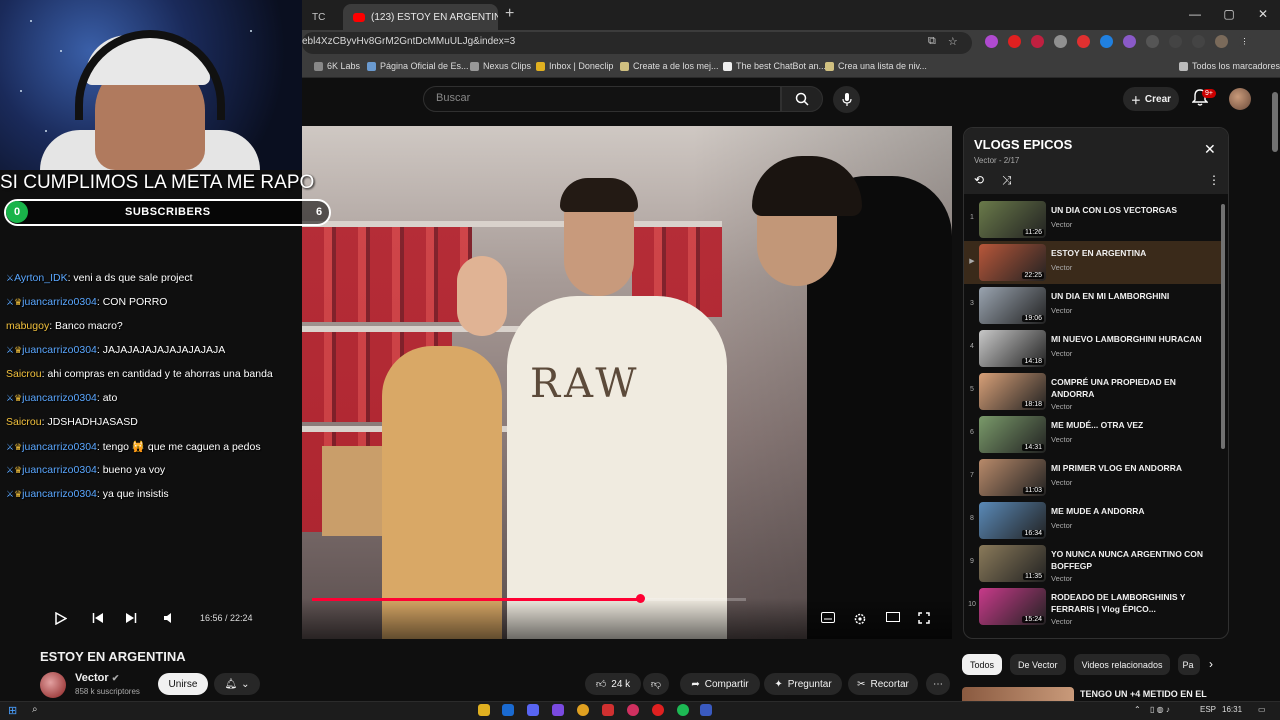 The width and height of the screenshot is (1280, 720). Describe the element at coordinates (1122, 664) in the screenshot. I see `chip-related: Videos relacionados` at that location.